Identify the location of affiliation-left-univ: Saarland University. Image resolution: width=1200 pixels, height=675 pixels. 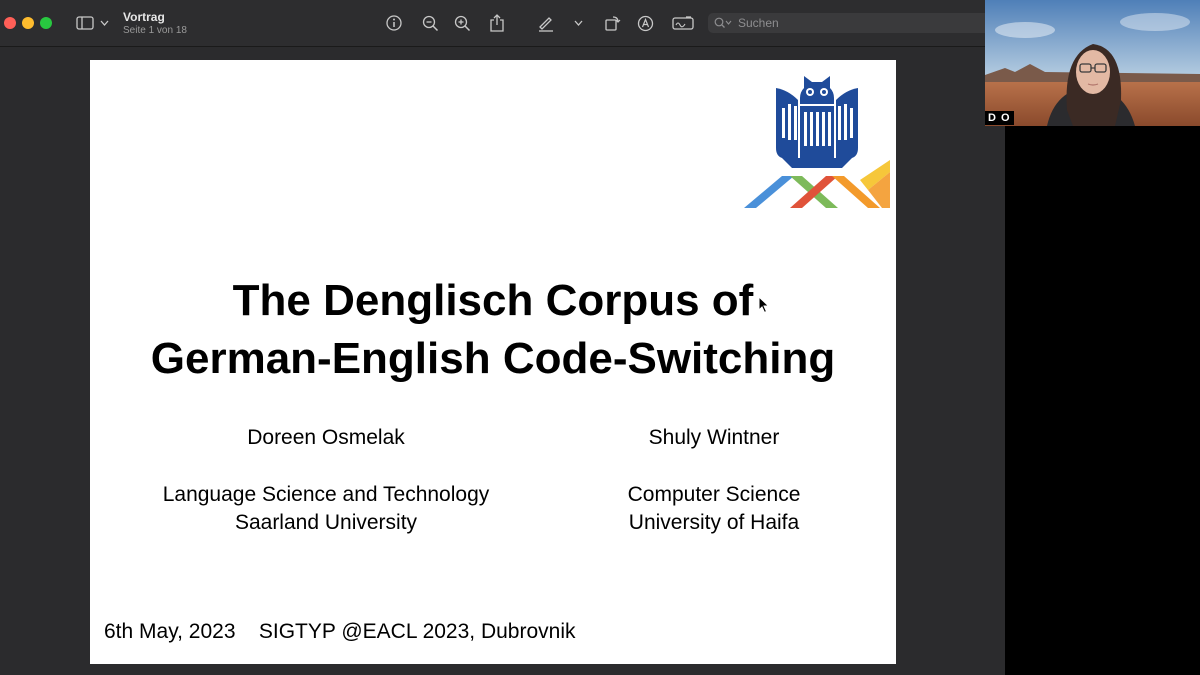
(326, 522).